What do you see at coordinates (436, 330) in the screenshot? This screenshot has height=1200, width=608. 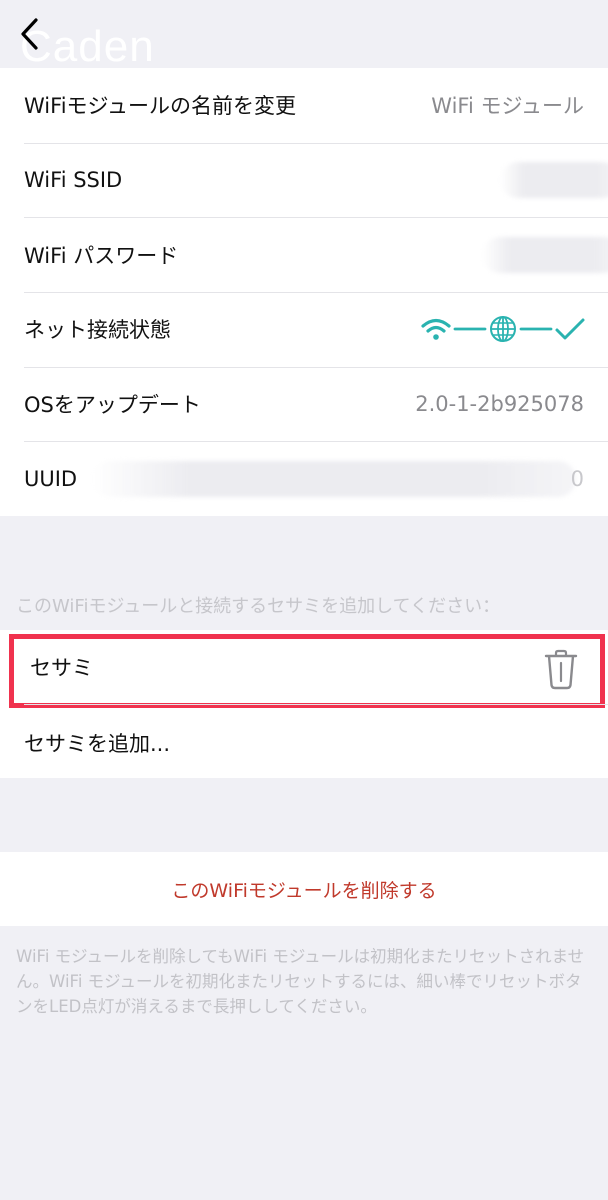 I see `wifi-icon` at bounding box center [436, 330].